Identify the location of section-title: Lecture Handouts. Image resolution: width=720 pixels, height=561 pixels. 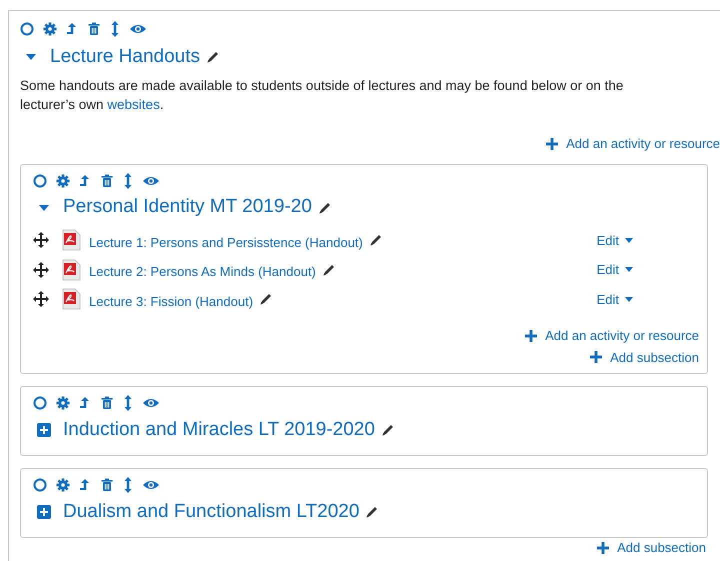
(125, 57).